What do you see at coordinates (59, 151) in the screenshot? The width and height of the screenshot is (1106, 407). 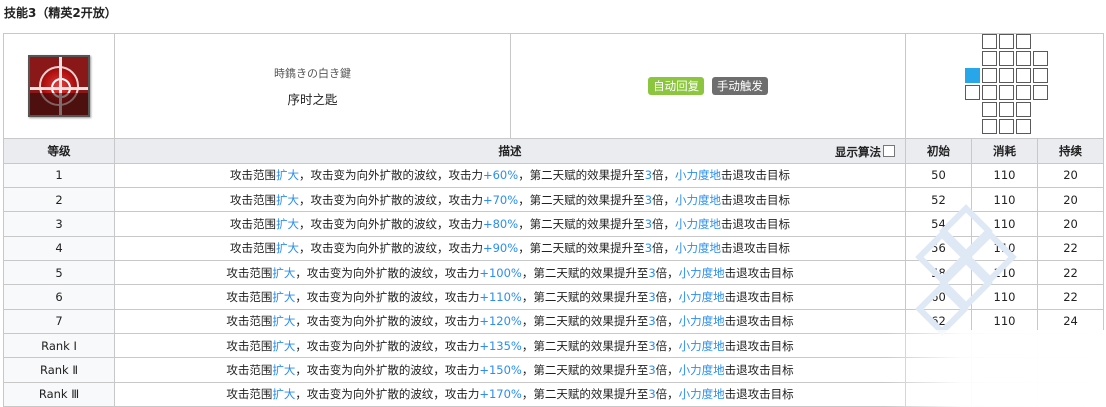 I see `col-level: 等级` at bounding box center [59, 151].